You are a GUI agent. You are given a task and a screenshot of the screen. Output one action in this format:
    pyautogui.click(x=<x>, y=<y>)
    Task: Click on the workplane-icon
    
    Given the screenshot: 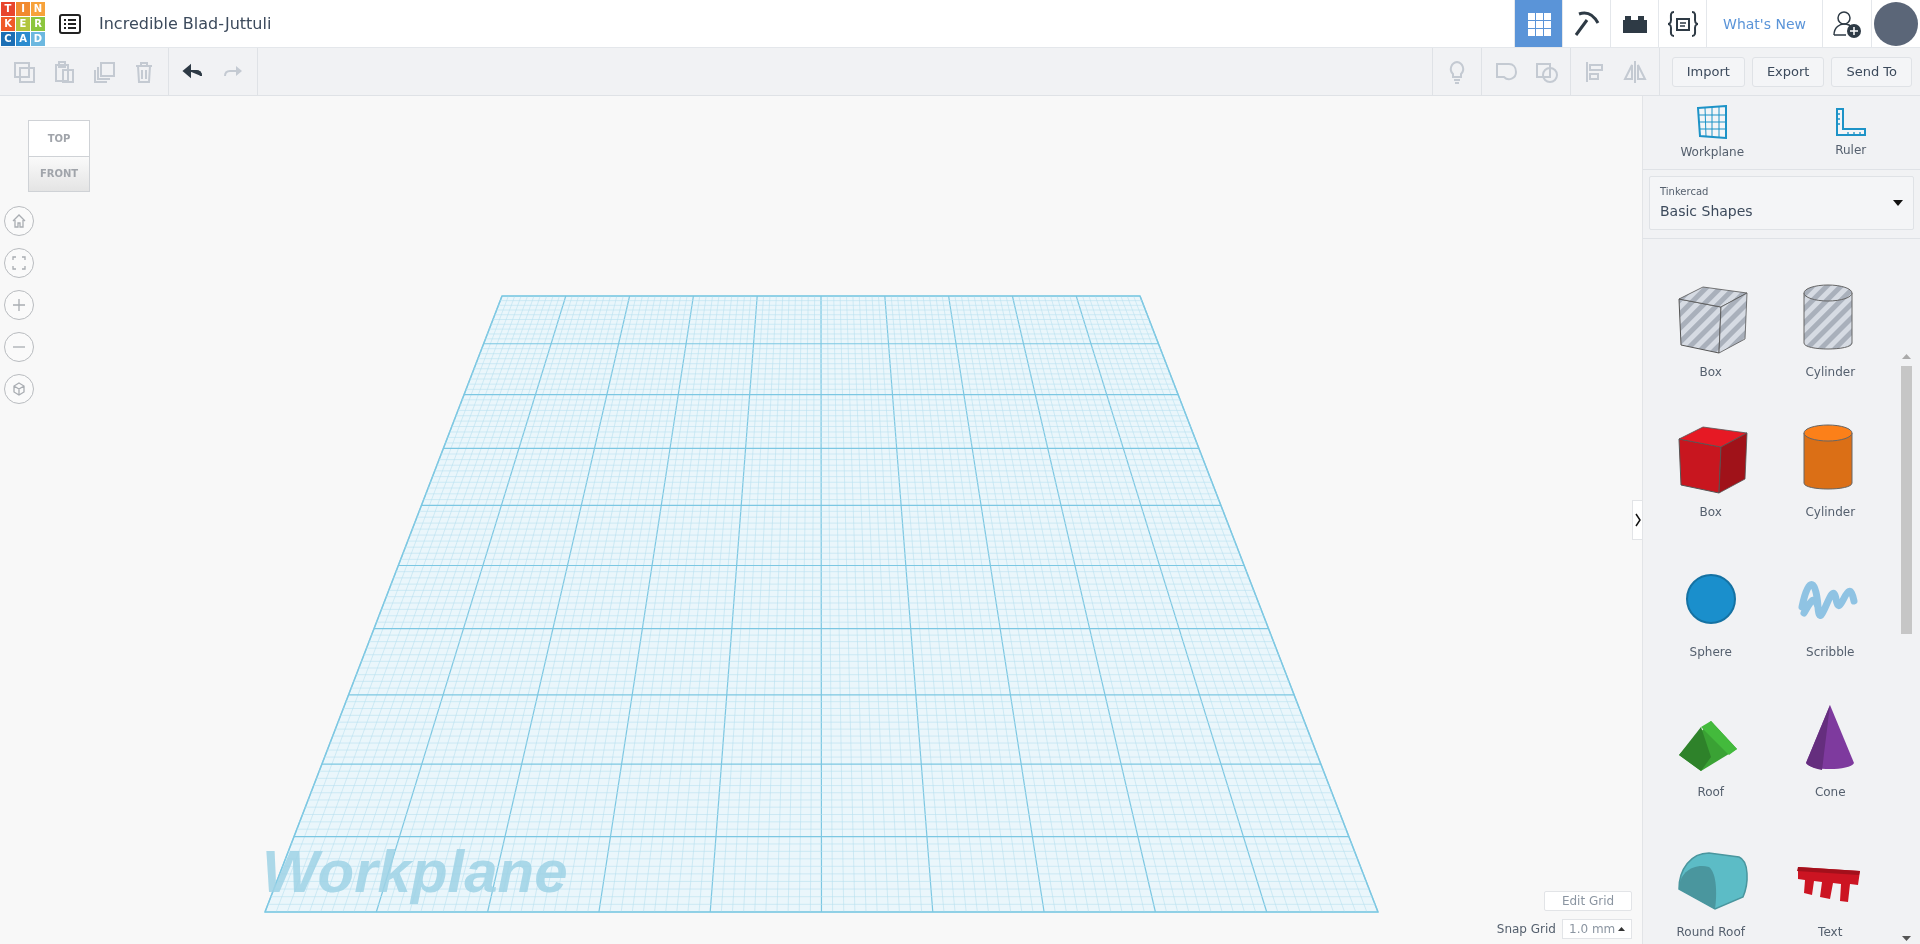 What is the action you would take?
    pyautogui.click(x=1712, y=122)
    